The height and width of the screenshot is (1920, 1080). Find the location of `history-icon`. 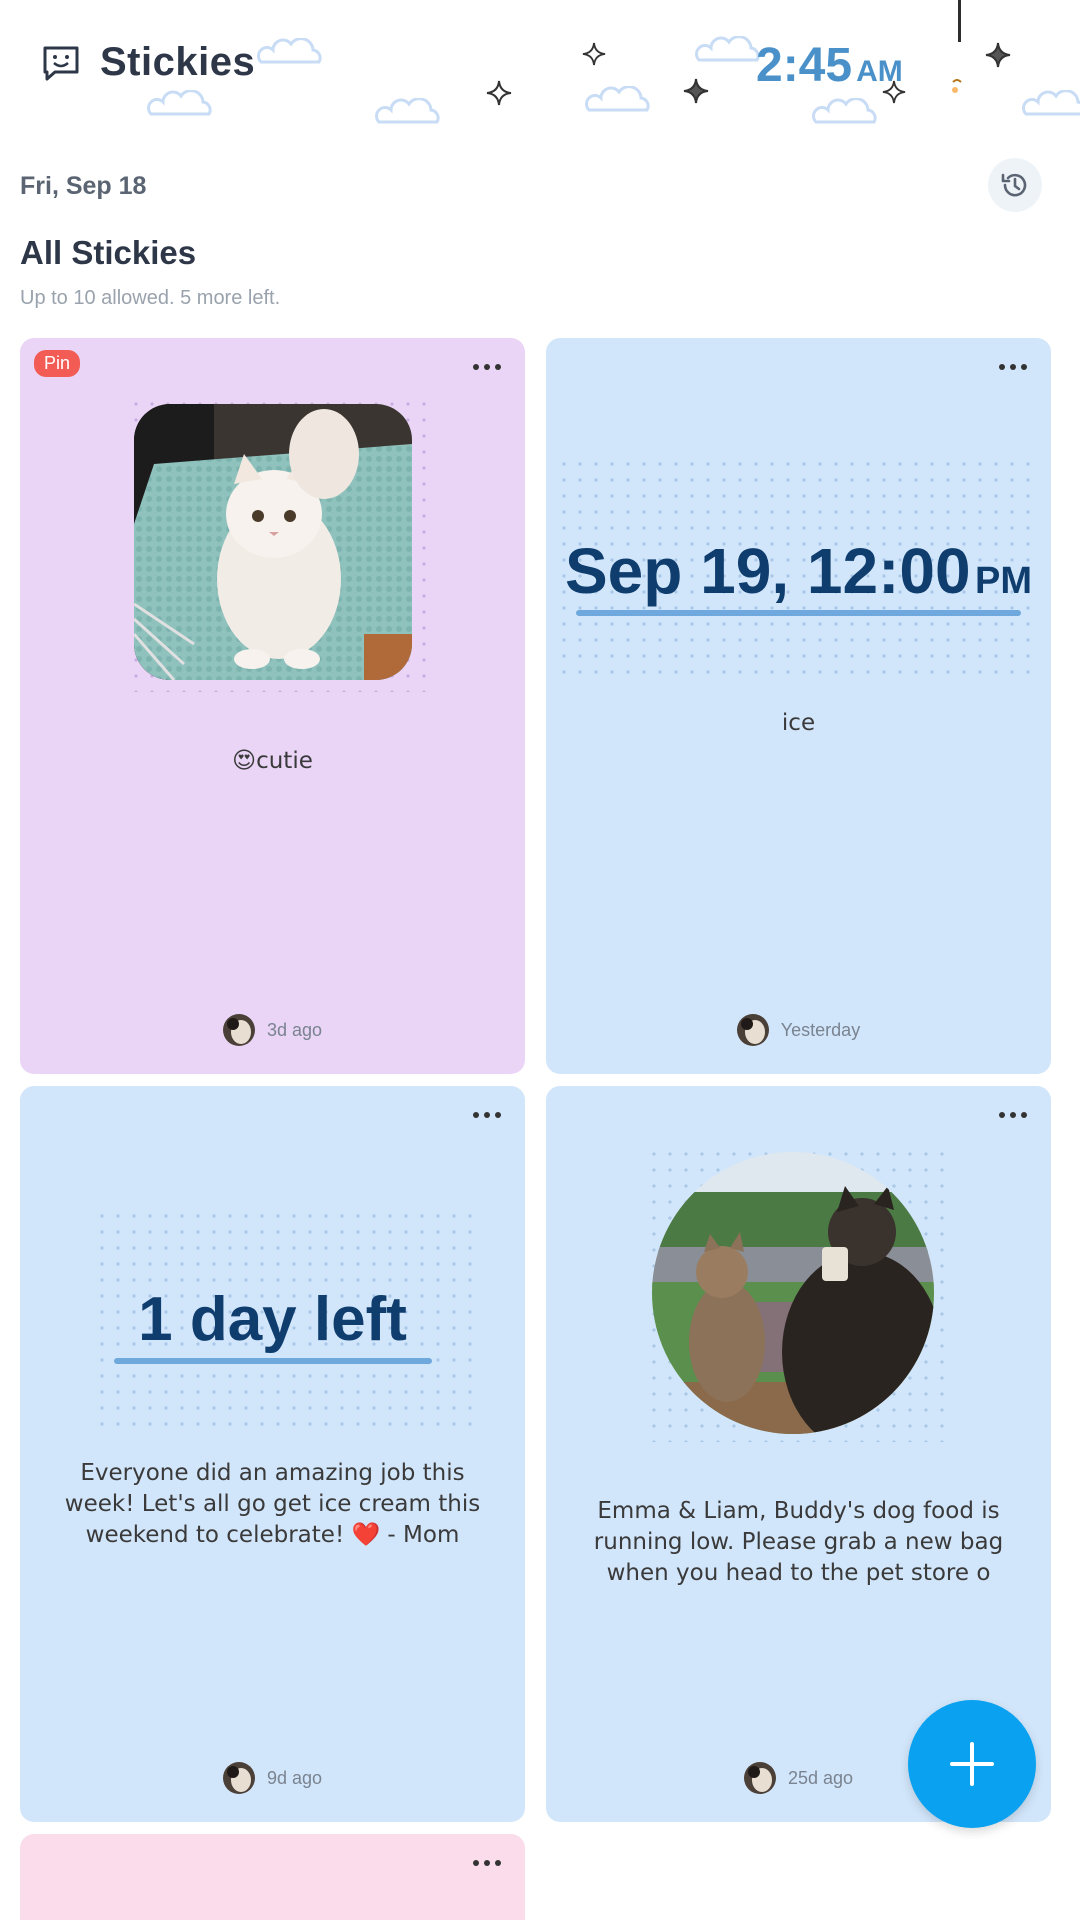

history-icon is located at coordinates (1014, 185).